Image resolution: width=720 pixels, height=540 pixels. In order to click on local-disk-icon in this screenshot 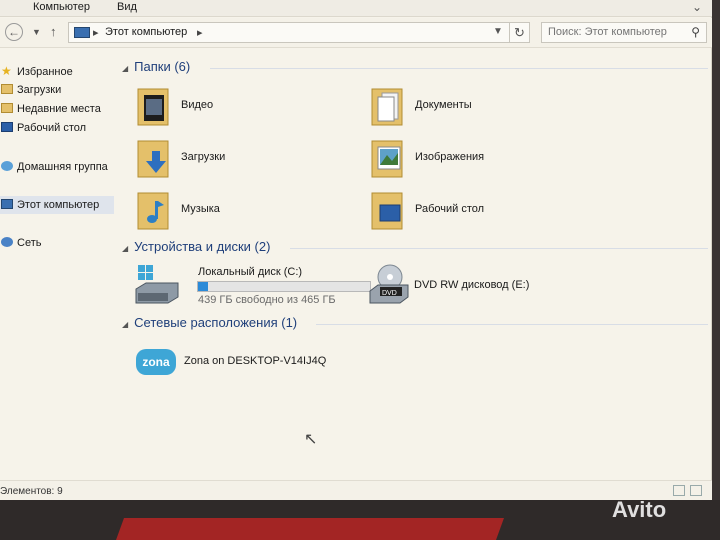, I will do `click(157, 284)`.